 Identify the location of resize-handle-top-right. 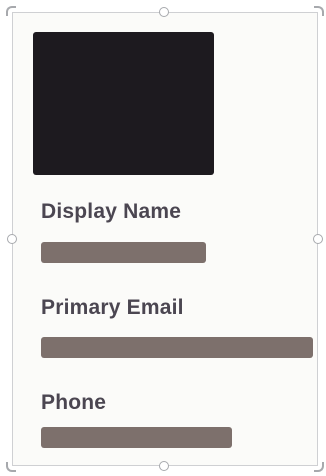
(319, 11).